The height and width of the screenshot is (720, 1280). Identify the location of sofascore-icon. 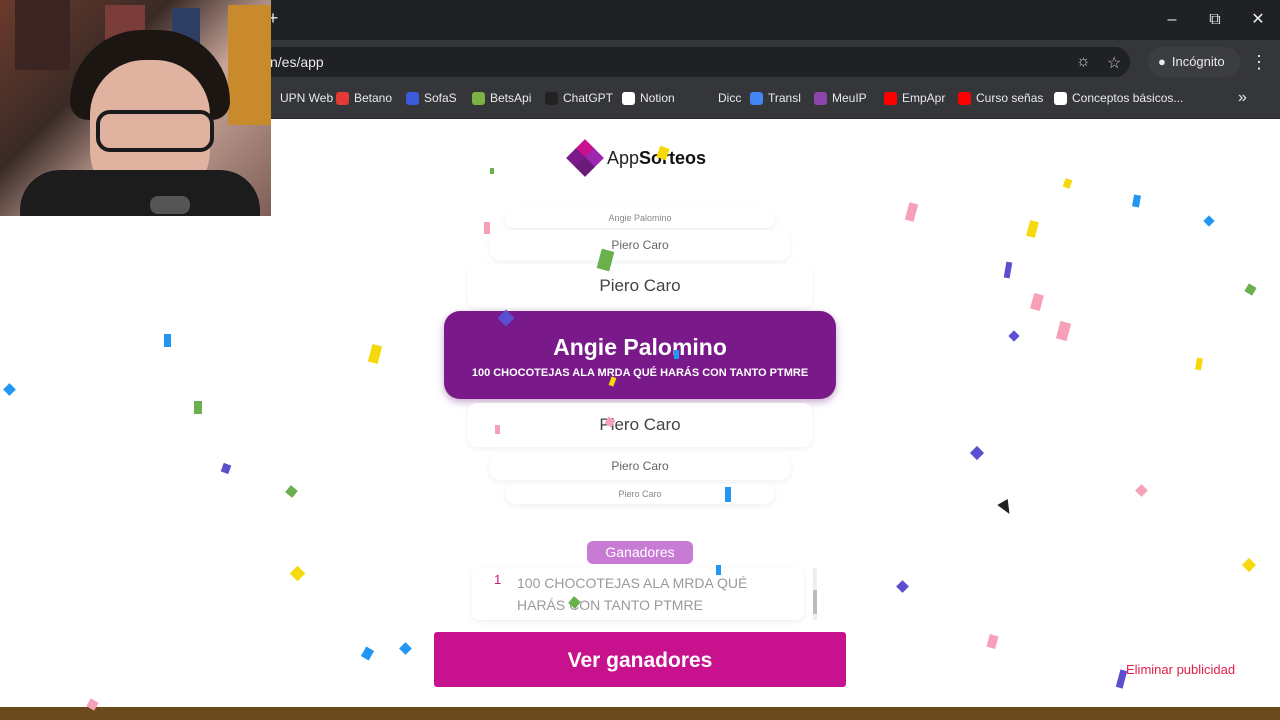
(412, 98).